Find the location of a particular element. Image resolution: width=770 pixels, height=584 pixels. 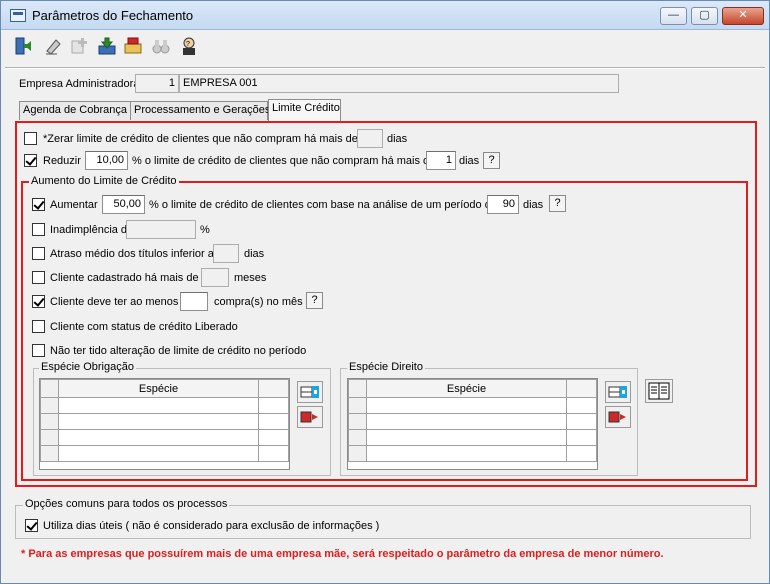

save-icon is located at coordinates (107, 46).